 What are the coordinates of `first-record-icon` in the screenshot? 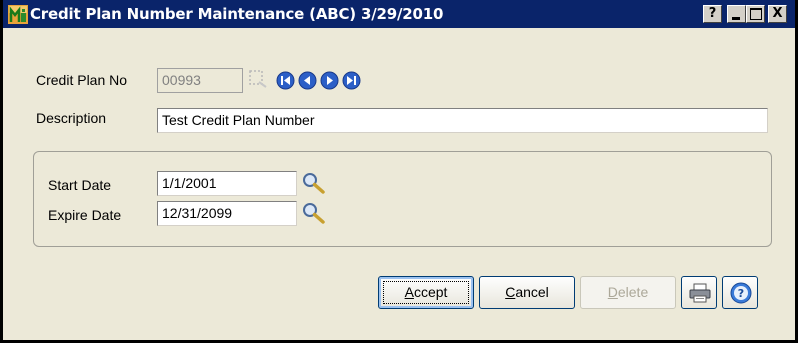 It's located at (285, 80).